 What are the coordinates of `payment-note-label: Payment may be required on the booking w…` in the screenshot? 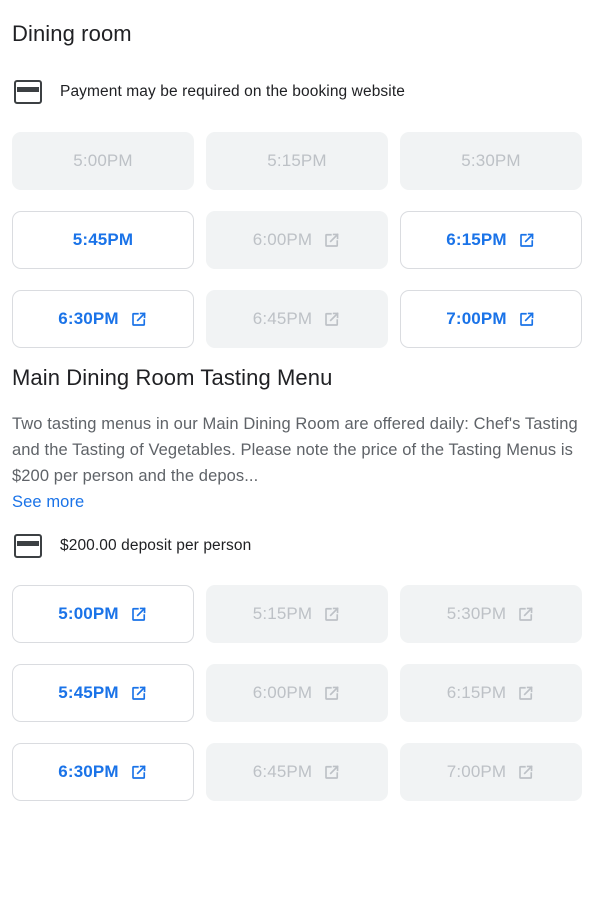 It's located at (232, 91).